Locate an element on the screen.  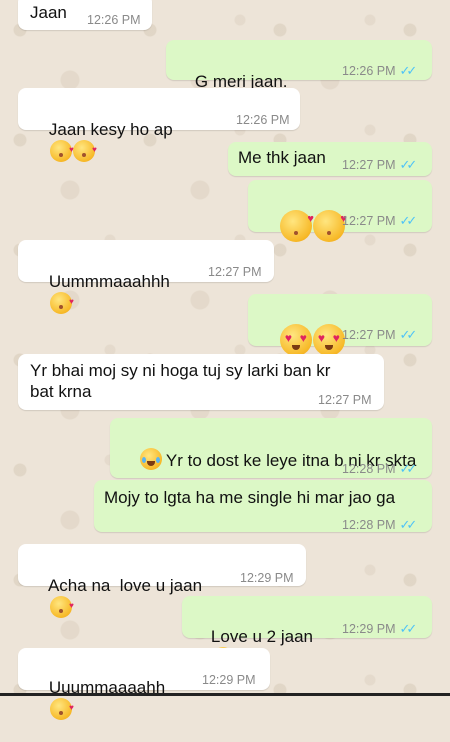
message-bubble: Acha na love u jaan ♥ 12:29 PM is located at coordinates (162, 581).